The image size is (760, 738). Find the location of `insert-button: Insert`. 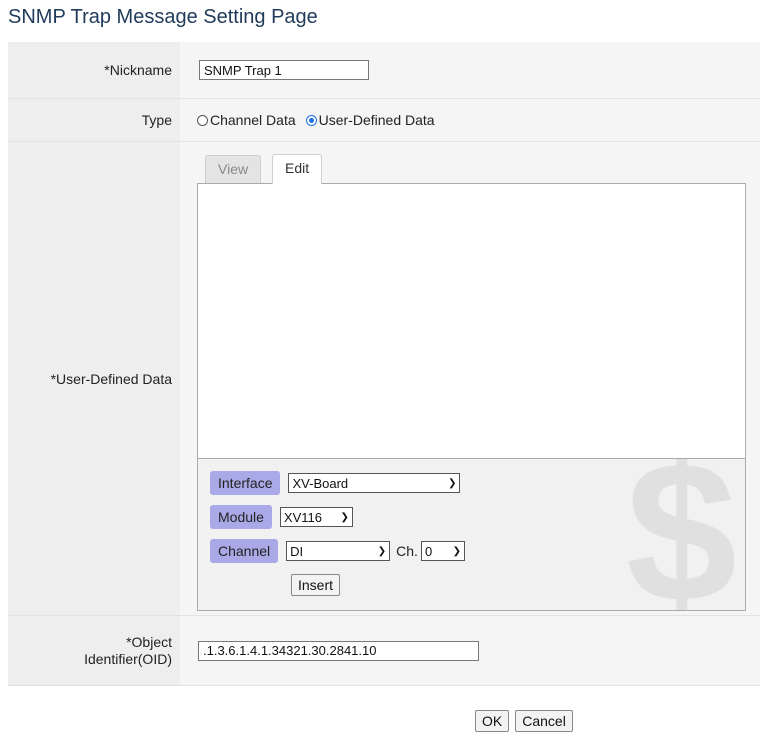

insert-button: Insert is located at coordinates (316, 585).